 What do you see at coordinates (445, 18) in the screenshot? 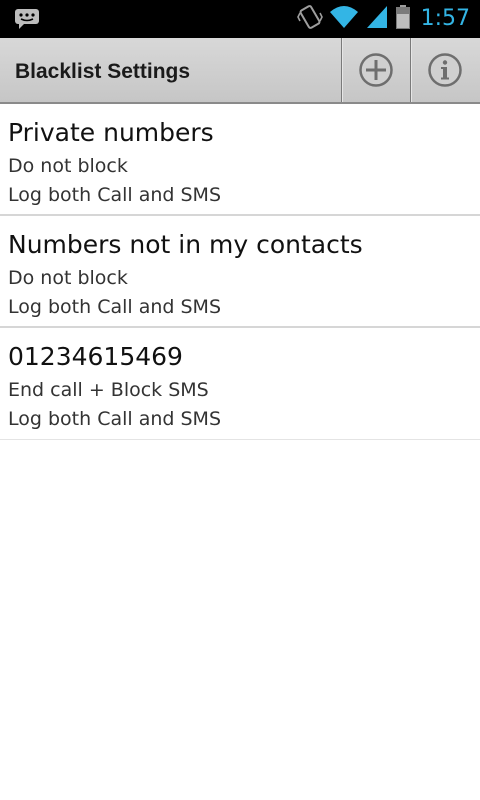
I see `clock: 1:57` at bounding box center [445, 18].